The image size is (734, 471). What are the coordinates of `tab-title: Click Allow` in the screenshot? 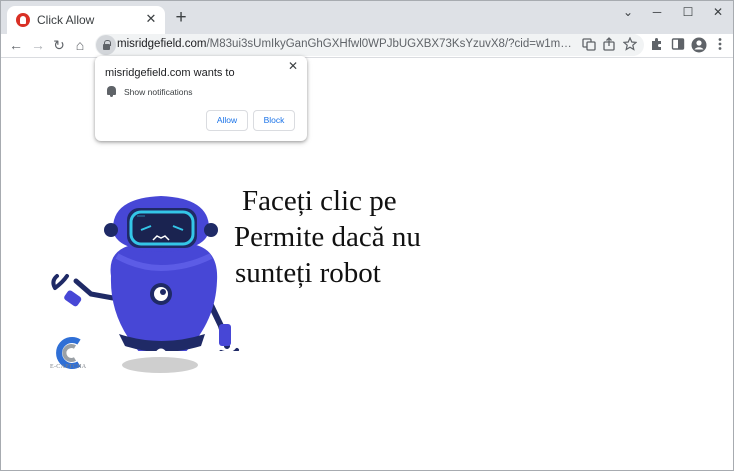 It's located at (66, 20).